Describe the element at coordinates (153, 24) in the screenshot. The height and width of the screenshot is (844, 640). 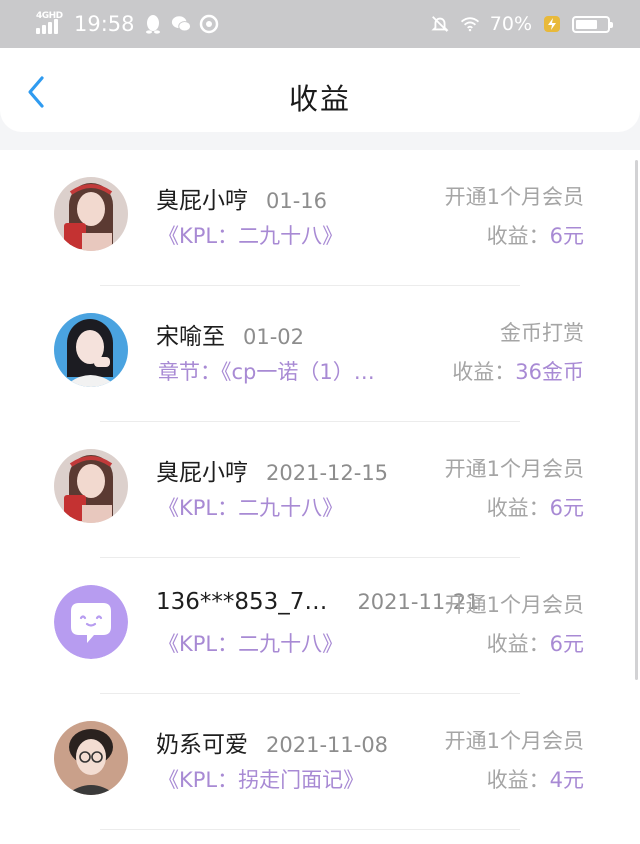
I see `qq-icon` at that location.